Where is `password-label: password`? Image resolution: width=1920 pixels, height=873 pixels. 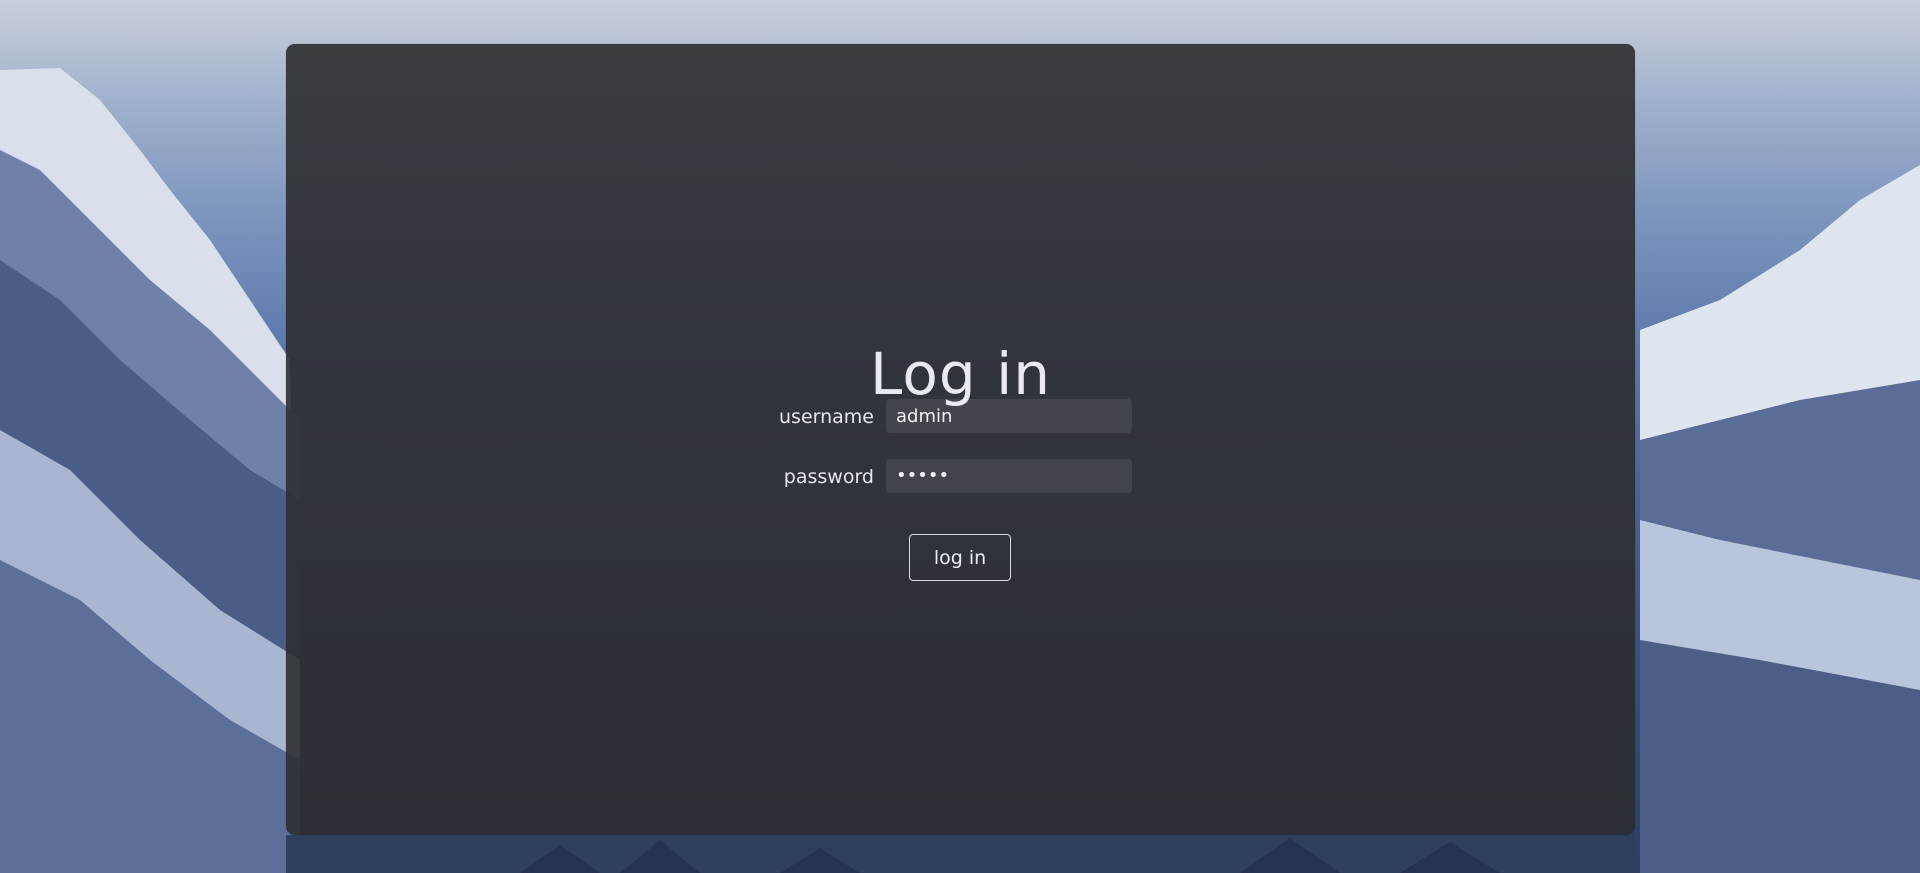
password-label: password is located at coordinates (828, 477).